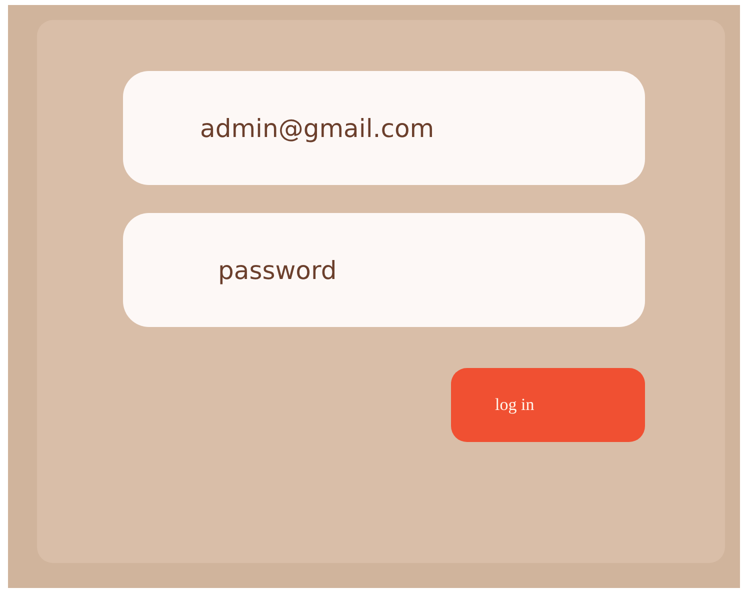 The width and height of the screenshot is (747, 592). What do you see at coordinates (384, 128) in the screenshot?
I see `email-field: admin@gmail.com` at bounding box center [384, 128].